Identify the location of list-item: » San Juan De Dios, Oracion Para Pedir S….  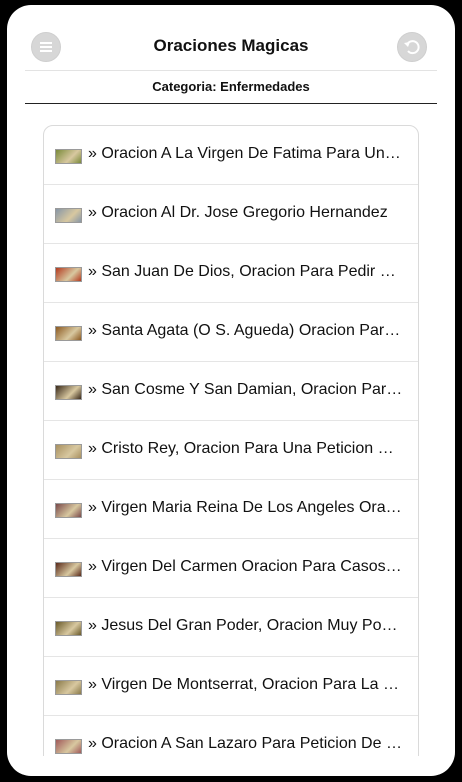
(231, 273).